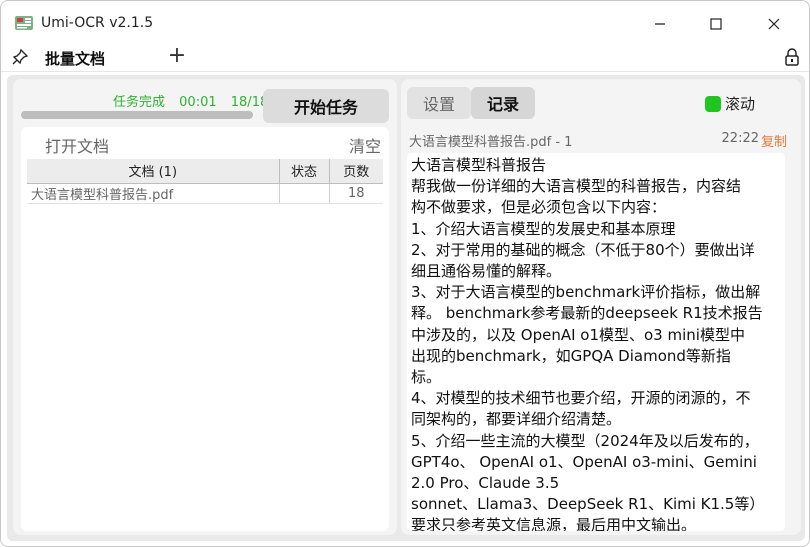  What do you see at coordinates (139, 102) in the screenshot?
I see `status-label: 任务完成` at bounding box center [139, 102].